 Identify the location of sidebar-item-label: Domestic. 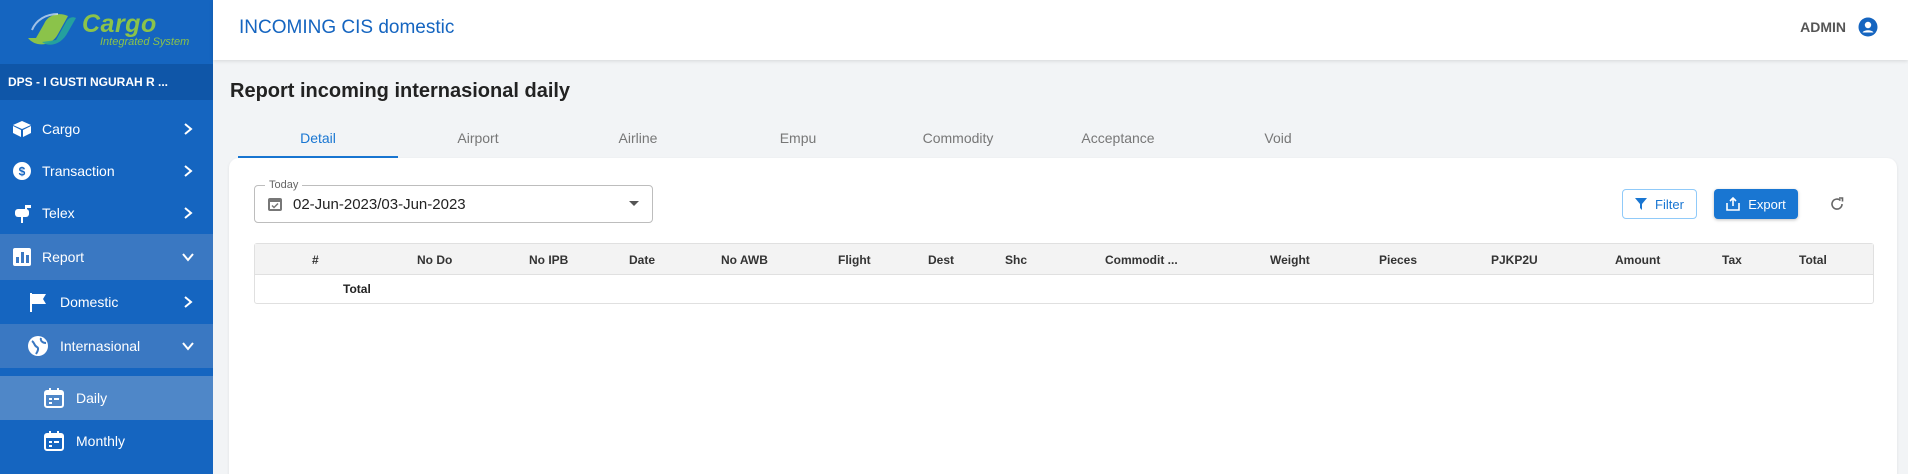
(89, 302).